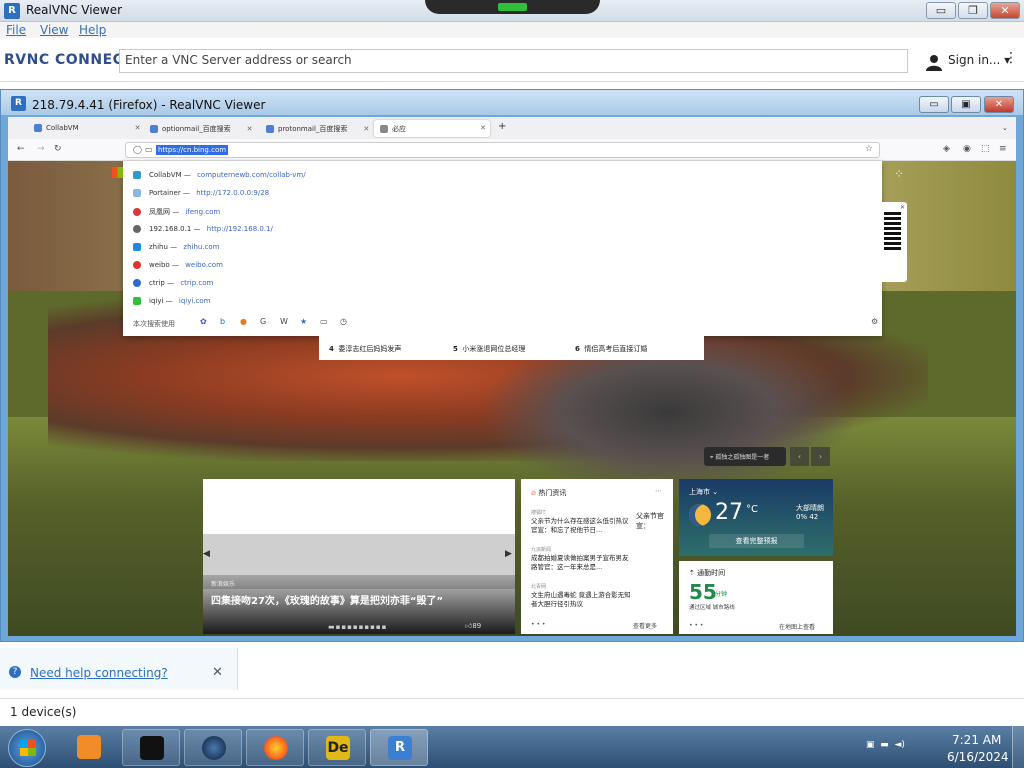 This screenshot has height=768, width=1024. I want to click on trending-item: 4 委淳志红后妈妈发声, so click(365, 349).